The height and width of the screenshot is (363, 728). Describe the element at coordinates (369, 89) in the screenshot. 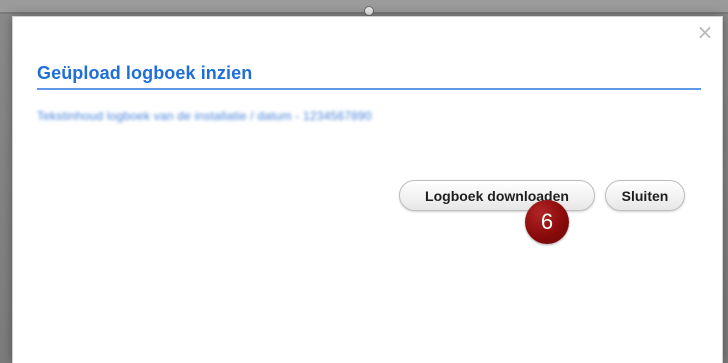

I see `title-underline` at that location.